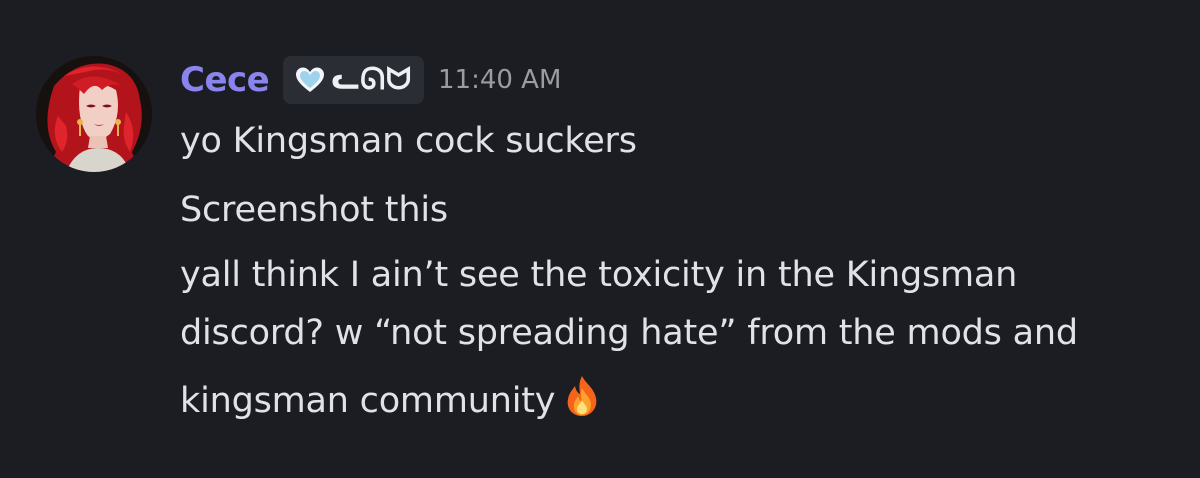 The width and height of the screenshot is (1200, 478). I want to click on username: Cece, so click(225, 80).